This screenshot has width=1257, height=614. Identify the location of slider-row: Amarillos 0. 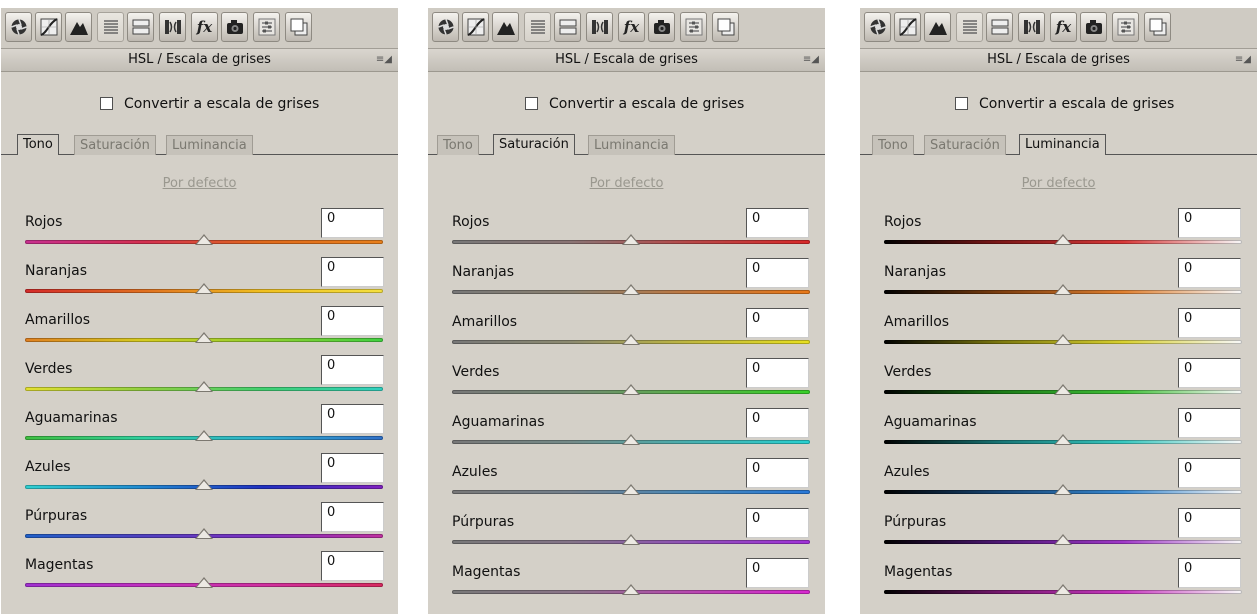
(199, 330).